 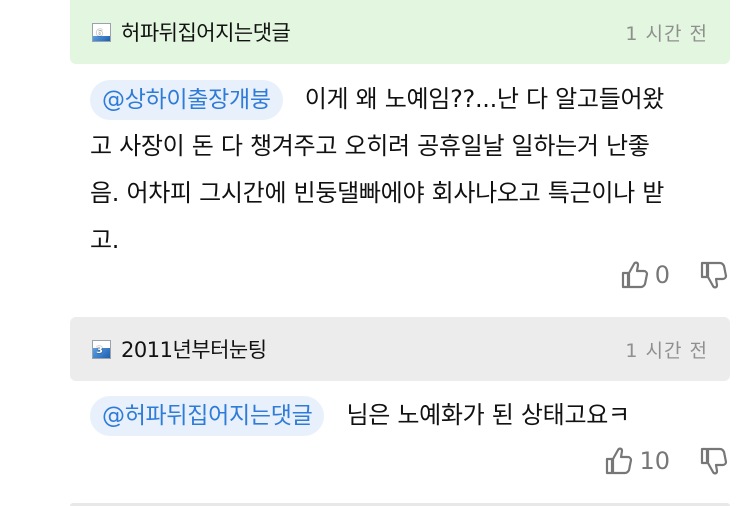 I want to click on like-button: 10, so click(x=652, y=461).